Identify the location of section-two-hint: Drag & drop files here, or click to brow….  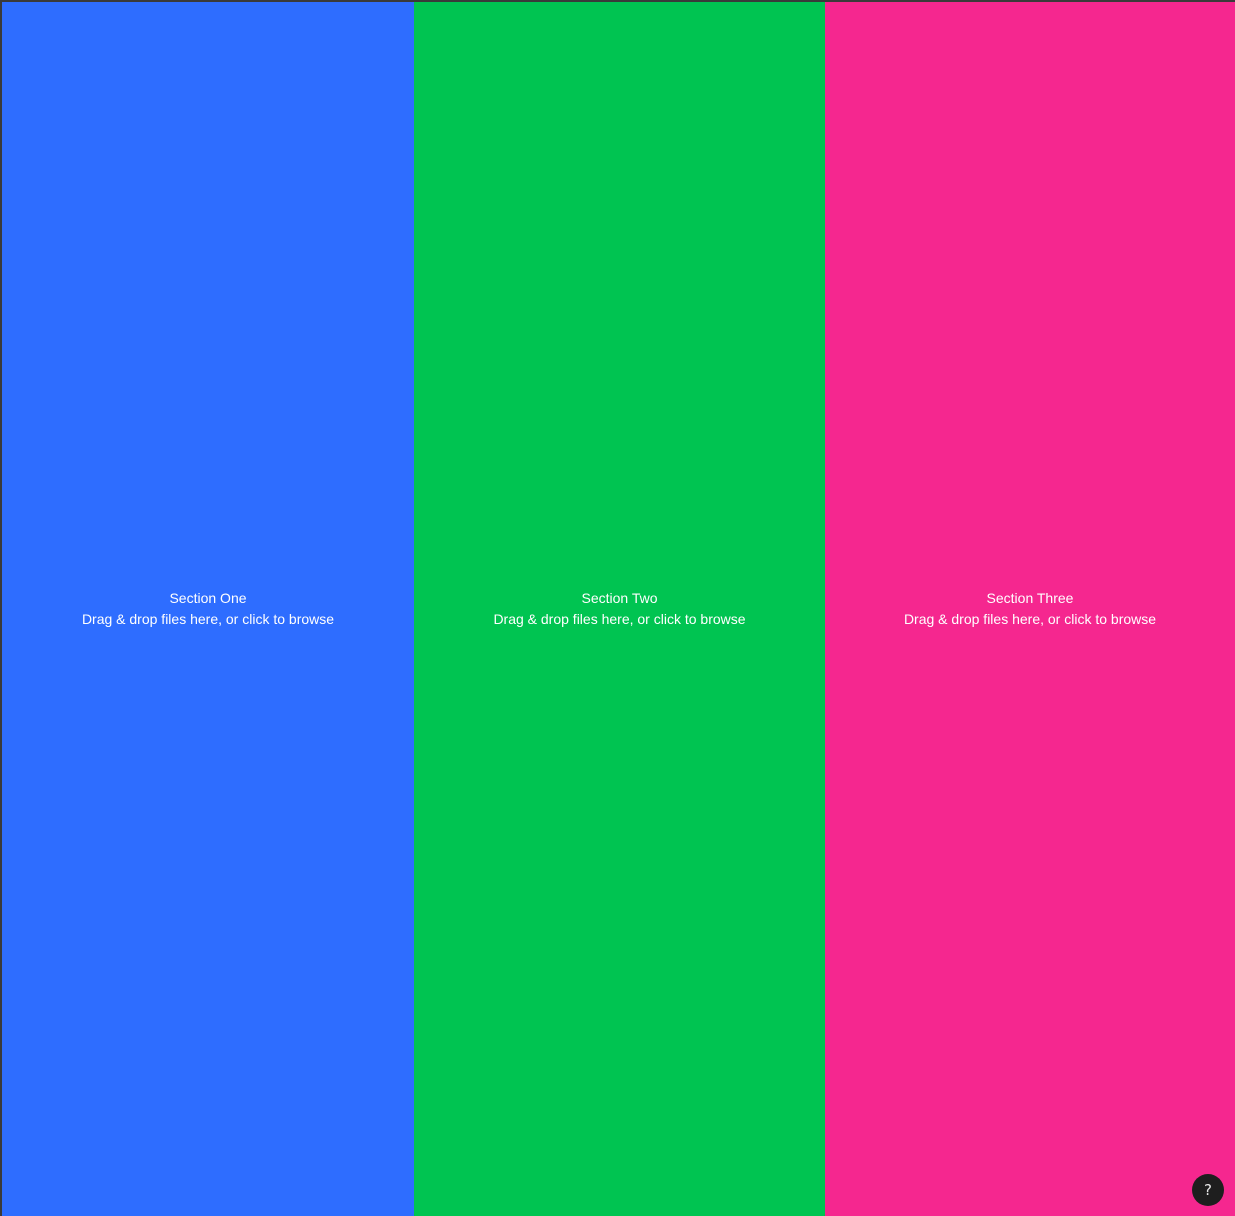
(619, 619).